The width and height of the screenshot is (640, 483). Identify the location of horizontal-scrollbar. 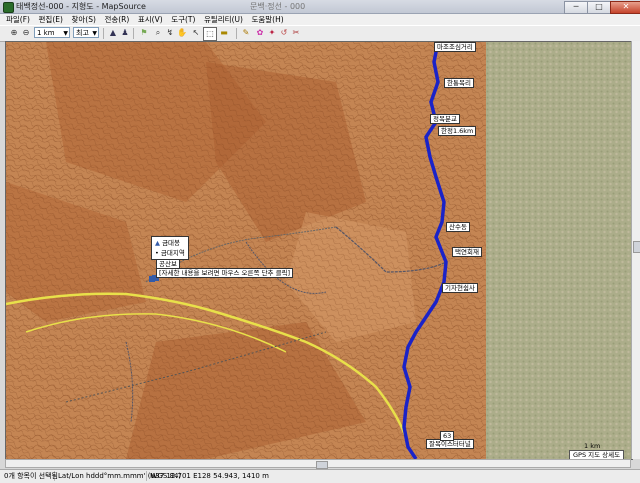
(318, 464).